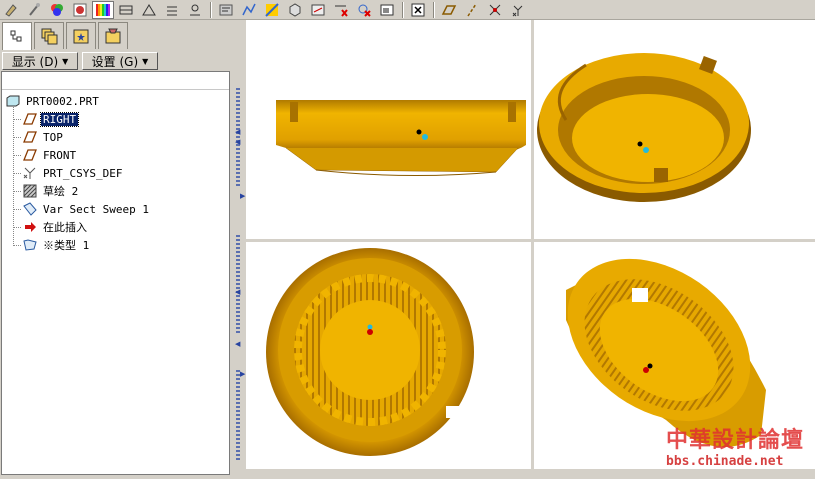 This screenshot has width=815, height=479. Describe the element at coordinates (30, 209) in the screenshot. I see `sweep-icon` at that location.